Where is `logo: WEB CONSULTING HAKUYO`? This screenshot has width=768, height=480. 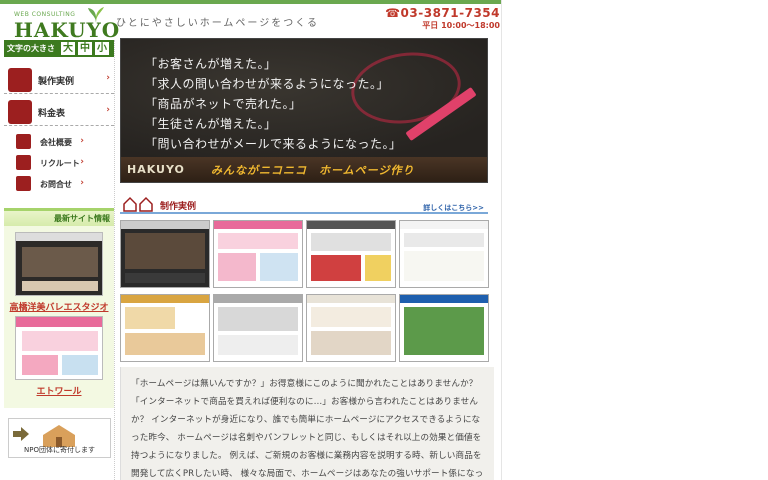 logo: WEB CONSULTING HAKUYO is located at coordinates (62, 24).